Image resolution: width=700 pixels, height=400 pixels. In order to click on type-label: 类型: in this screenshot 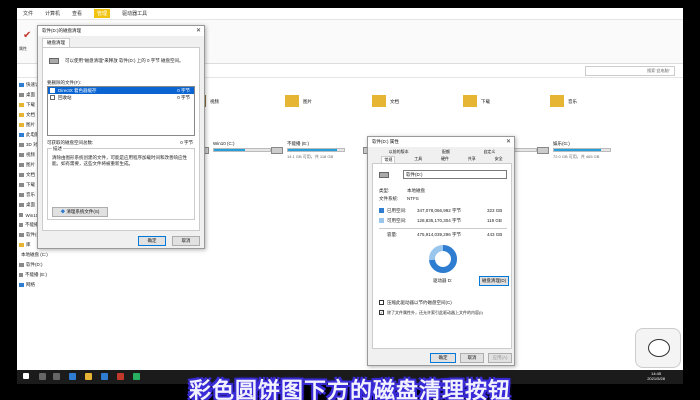, I will do `click(384, 190)`.